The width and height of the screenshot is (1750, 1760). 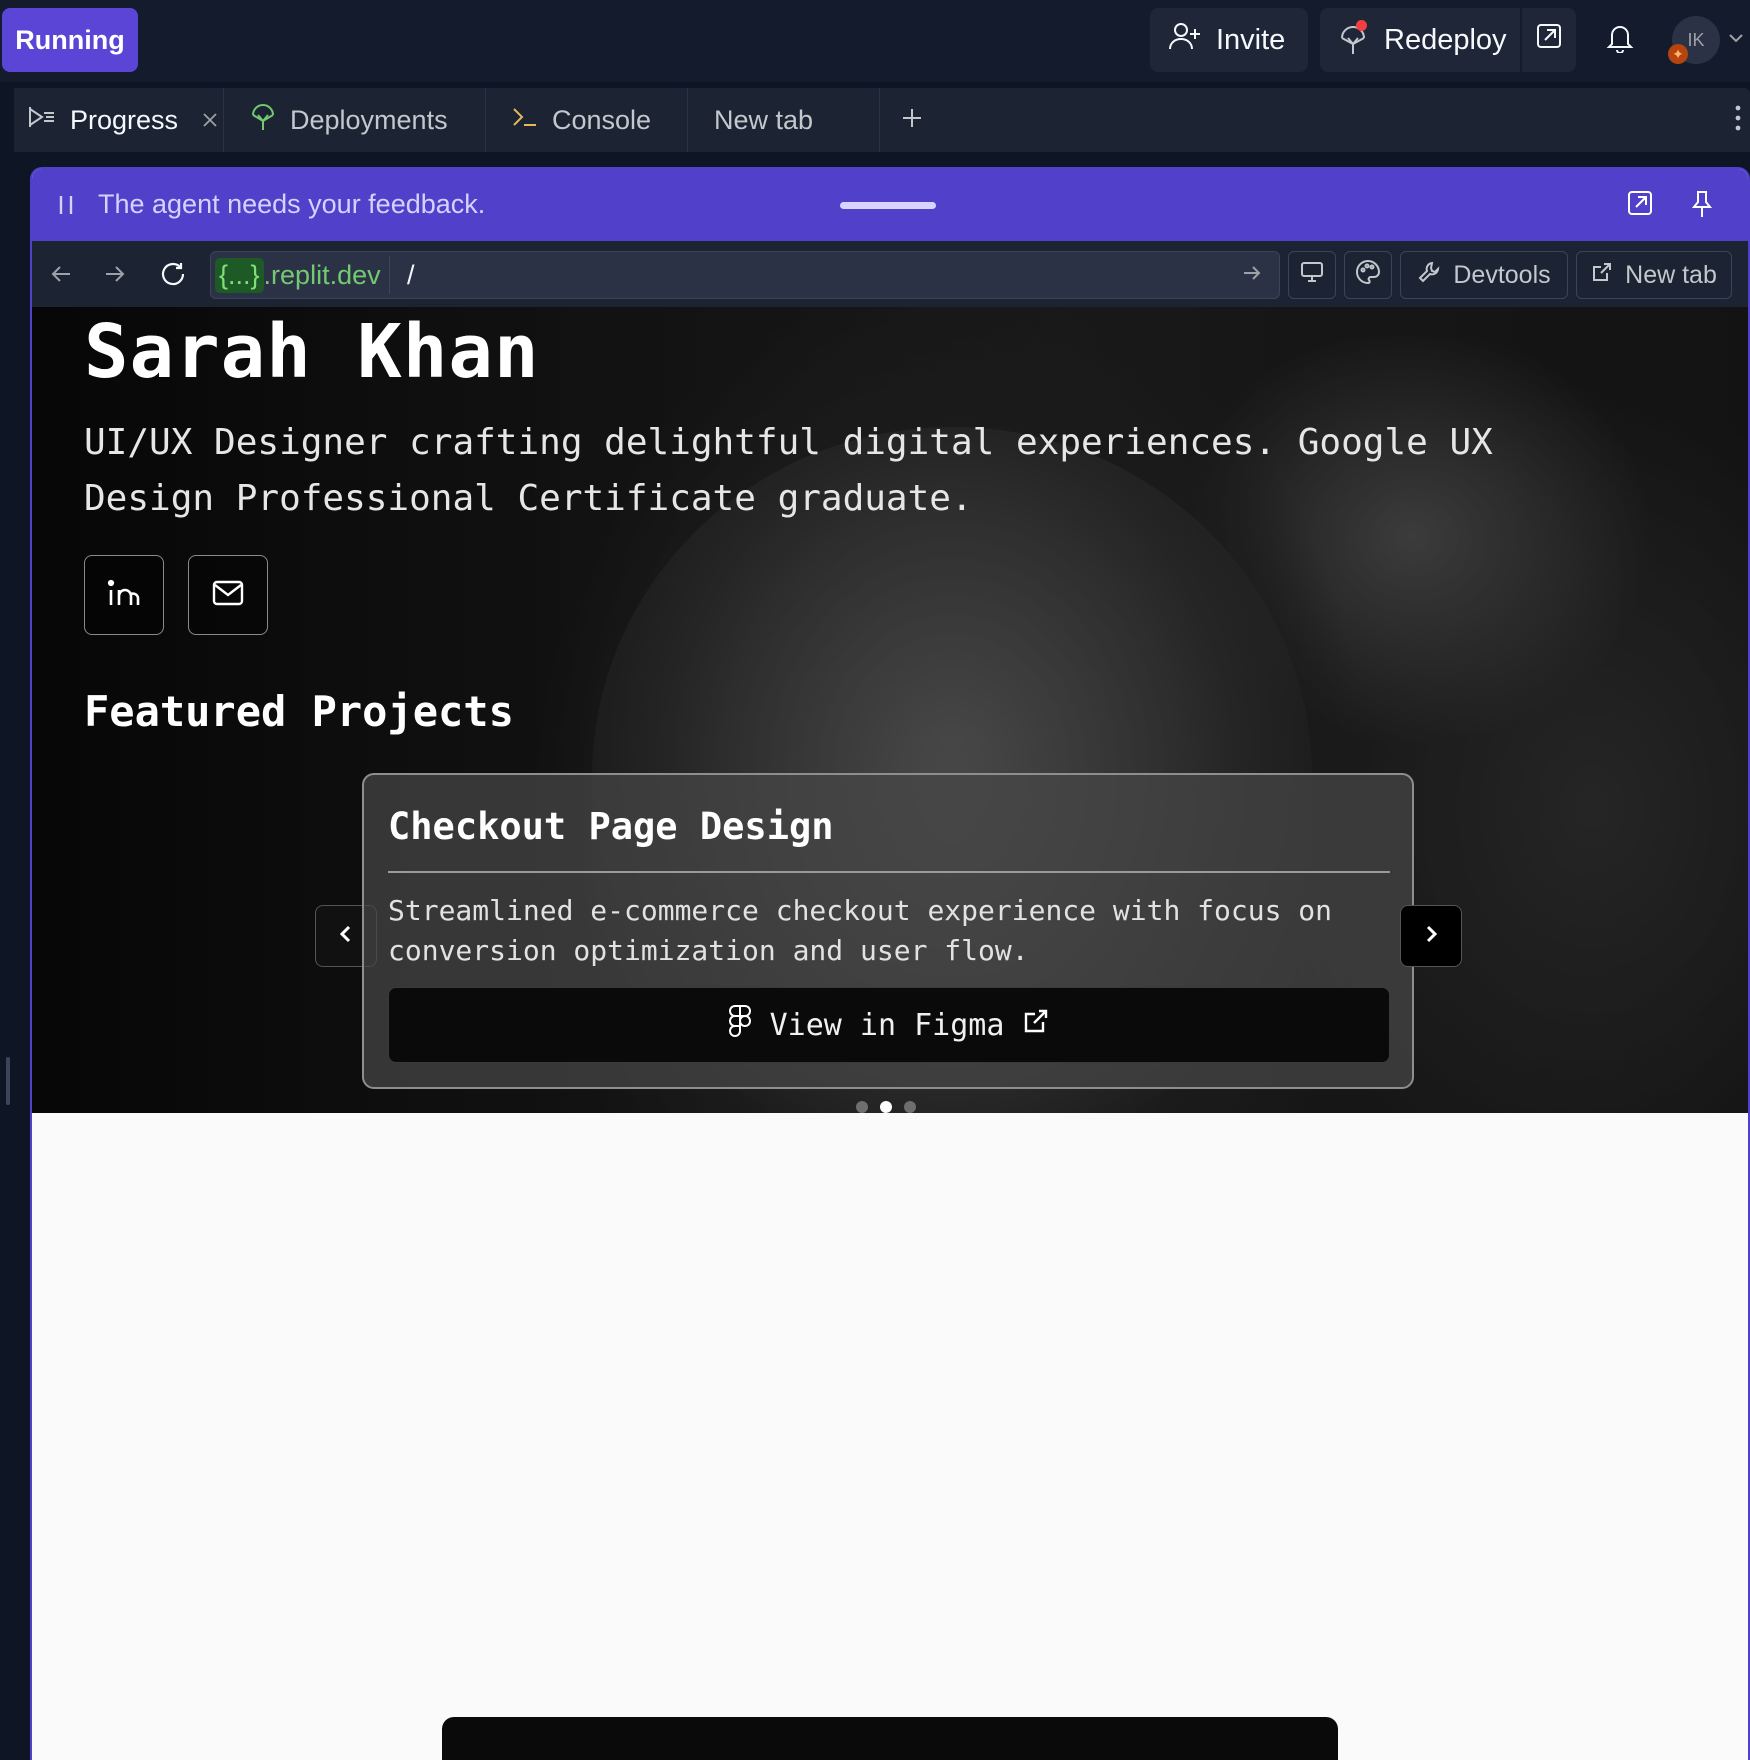 What do you see at coordinates (322, 274) in the screenshot?
I see `url-host-domain: .replit.dev` at bounding box center [322, 274].